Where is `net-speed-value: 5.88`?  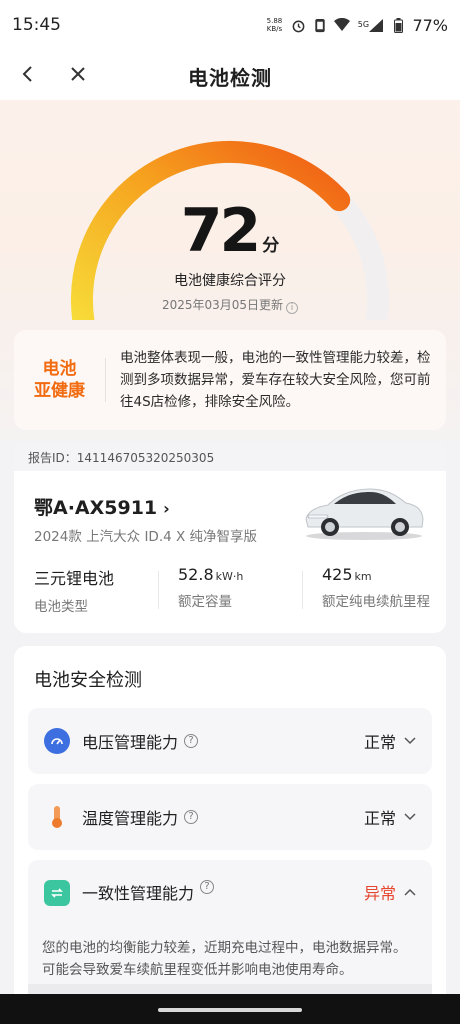
net-speed-value: 5.88 is located at coordinates (274, 21).